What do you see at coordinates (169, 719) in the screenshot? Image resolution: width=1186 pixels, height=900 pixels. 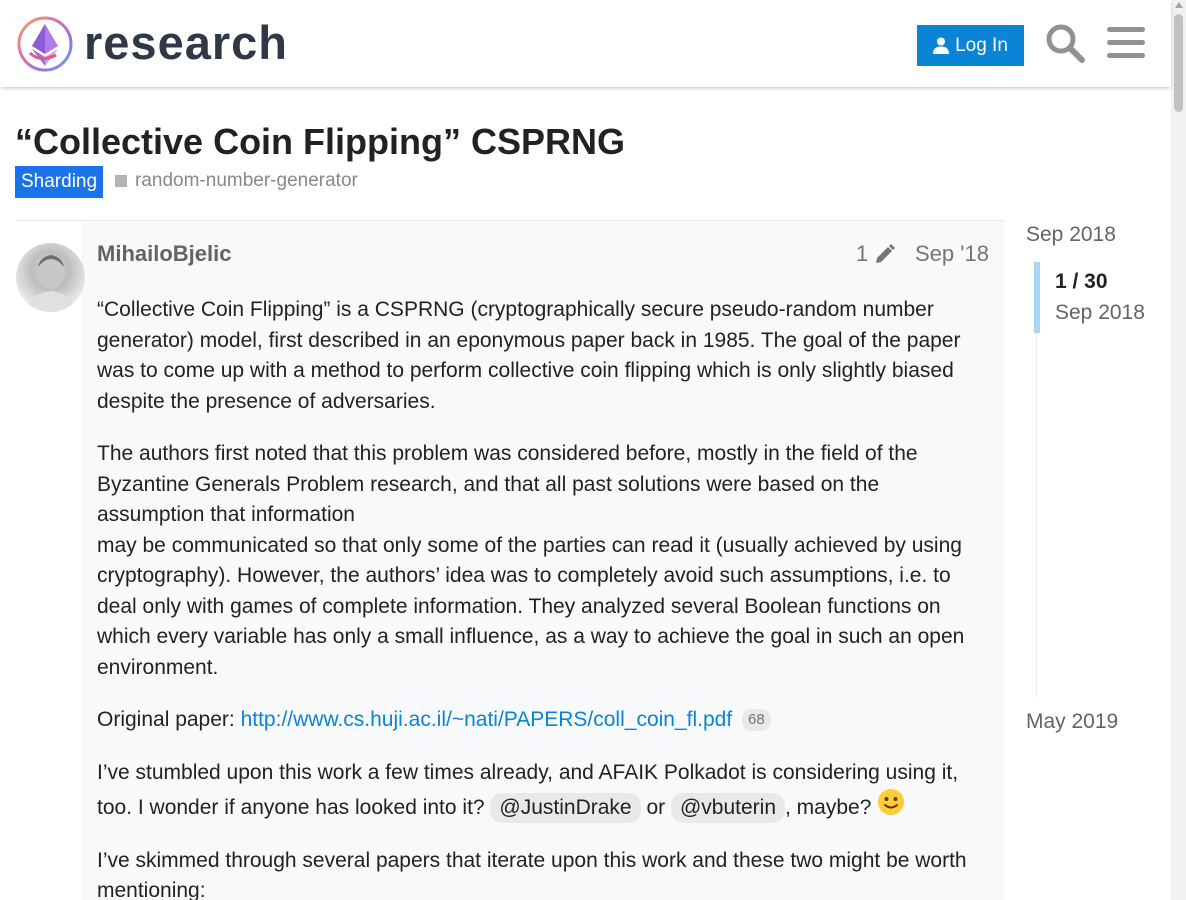 I see `post-text: Original paper:` at bounding box center [169, 719].